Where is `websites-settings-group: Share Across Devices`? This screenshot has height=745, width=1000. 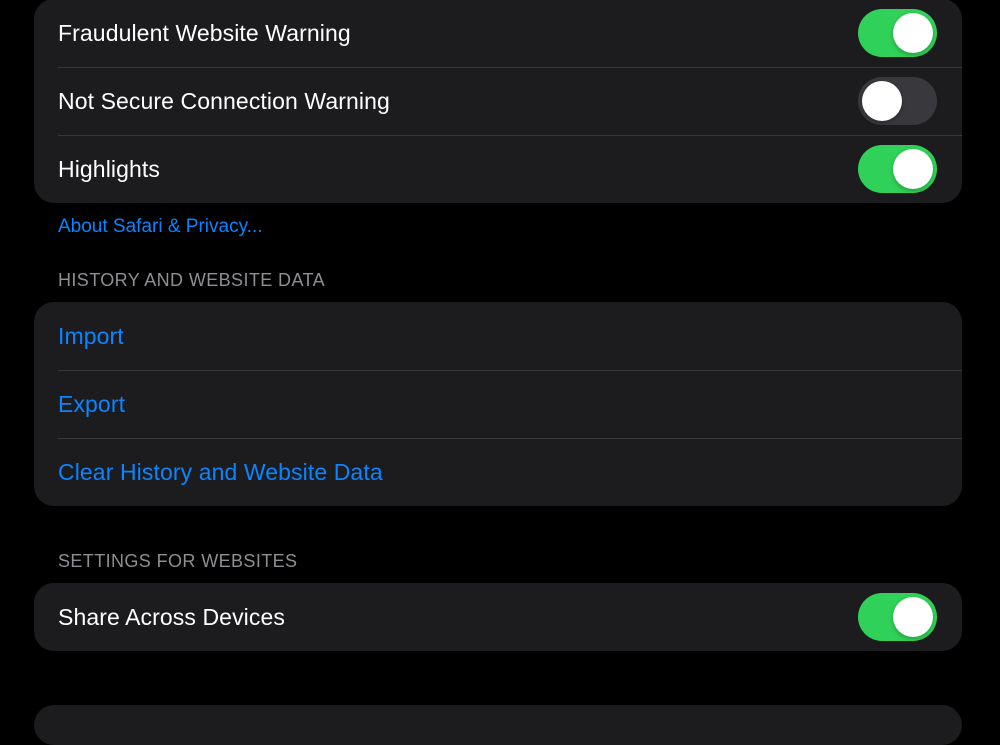 websites-settings-group: Share Across Devices is located at coordinates (498, 617).